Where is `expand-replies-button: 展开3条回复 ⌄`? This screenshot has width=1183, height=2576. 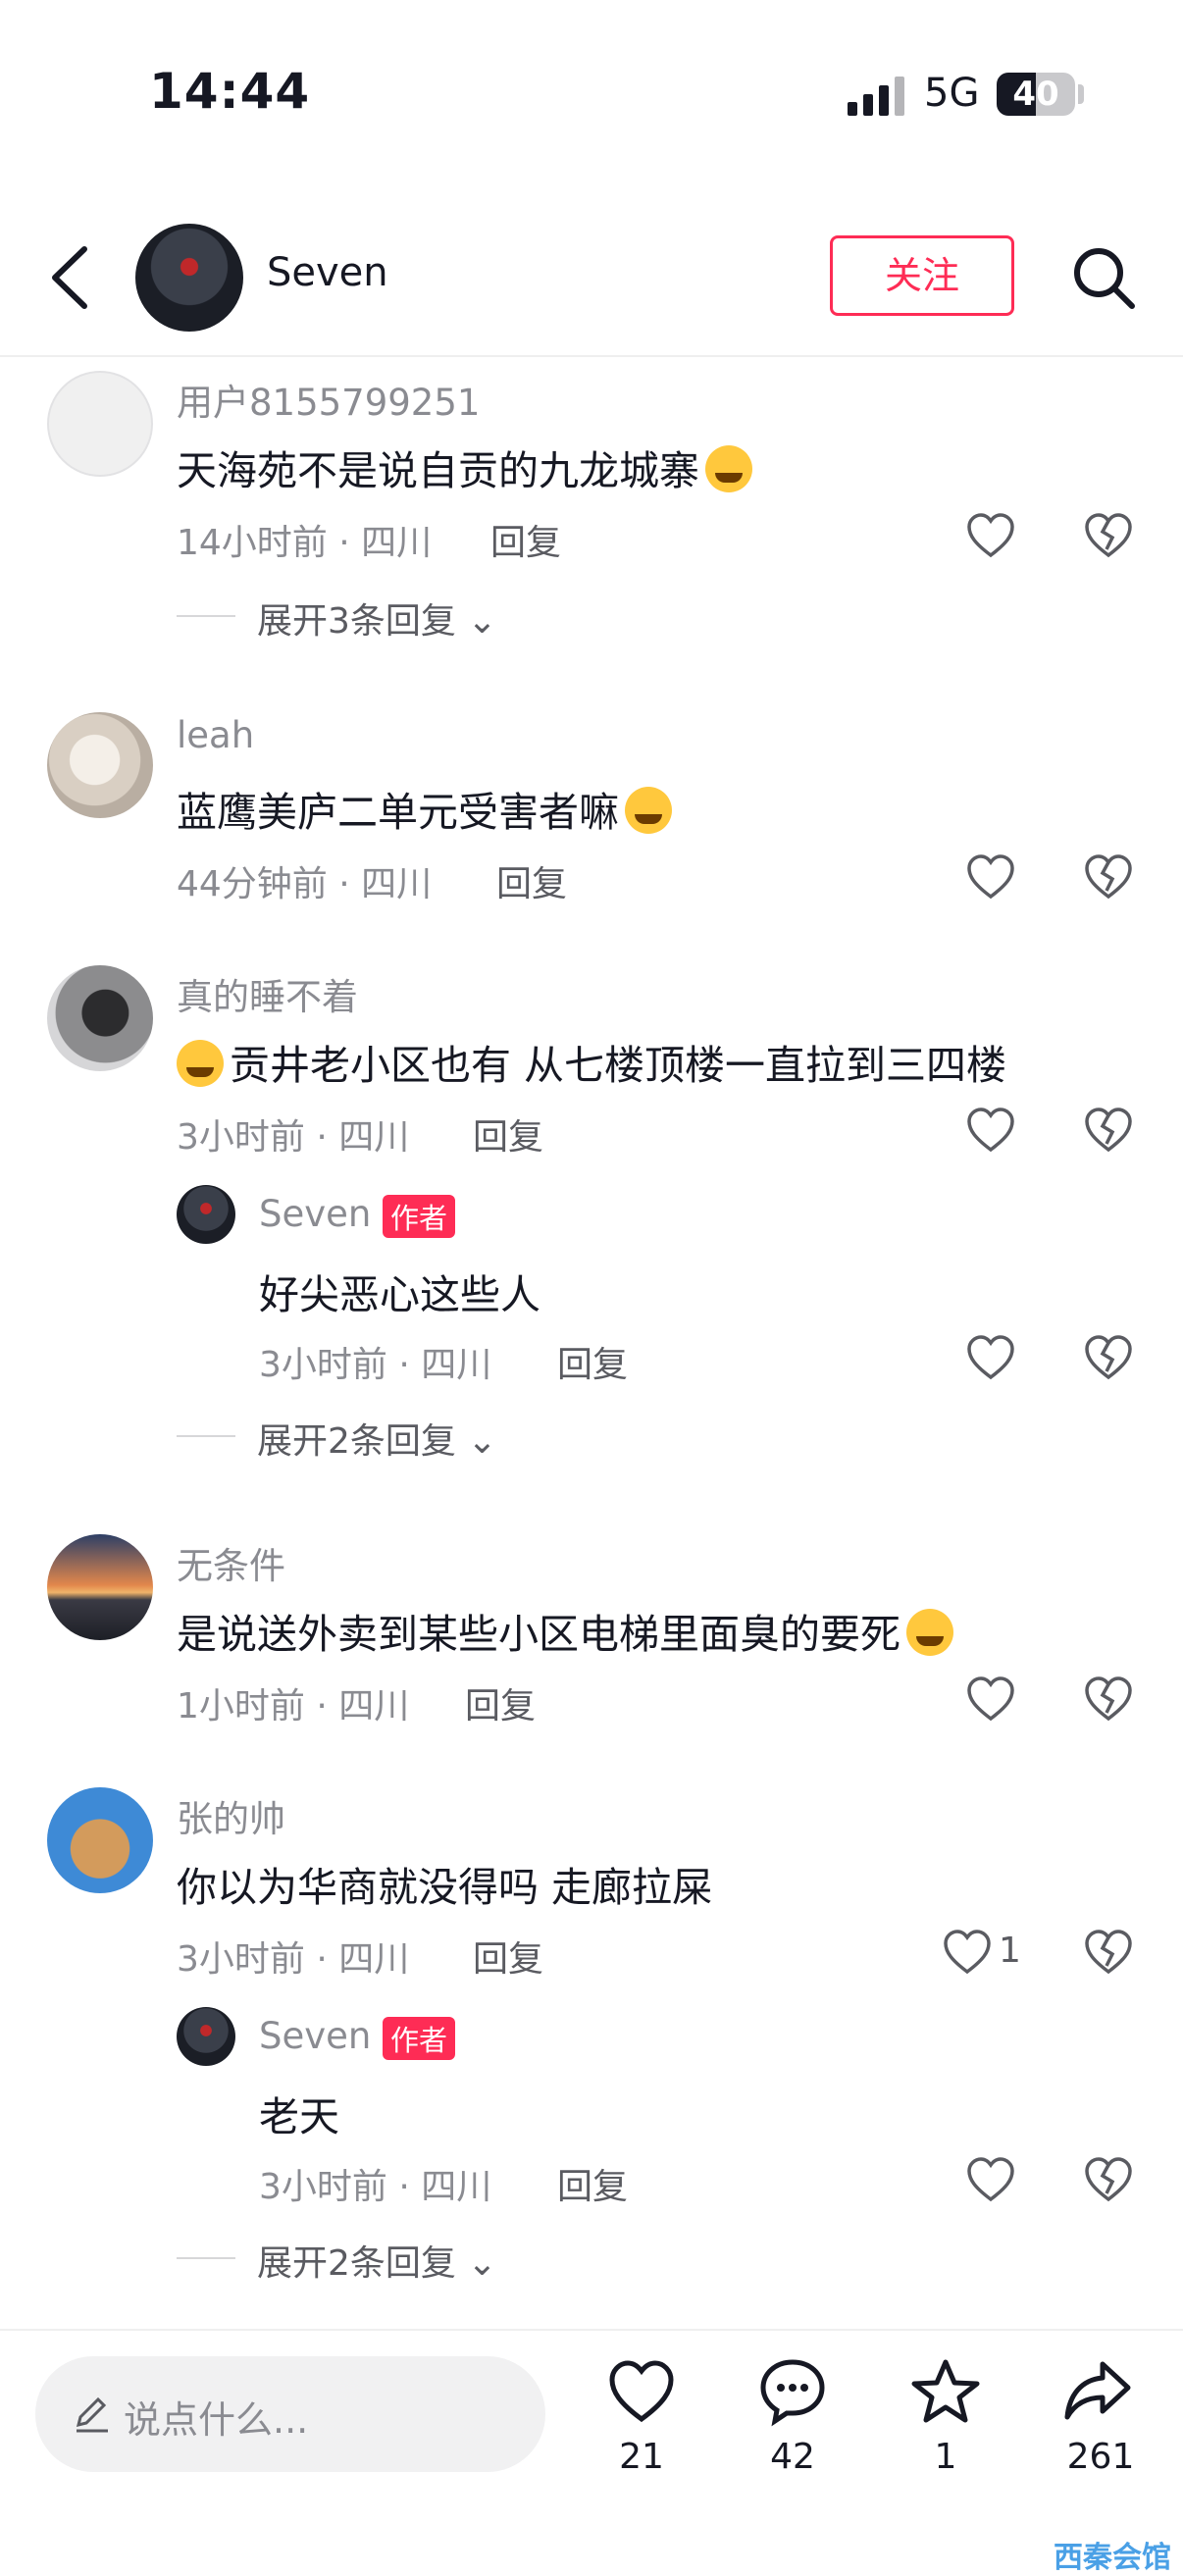
expand-replies-button: 展开3条回复 ⌄ is located at coordinates (377, 618).